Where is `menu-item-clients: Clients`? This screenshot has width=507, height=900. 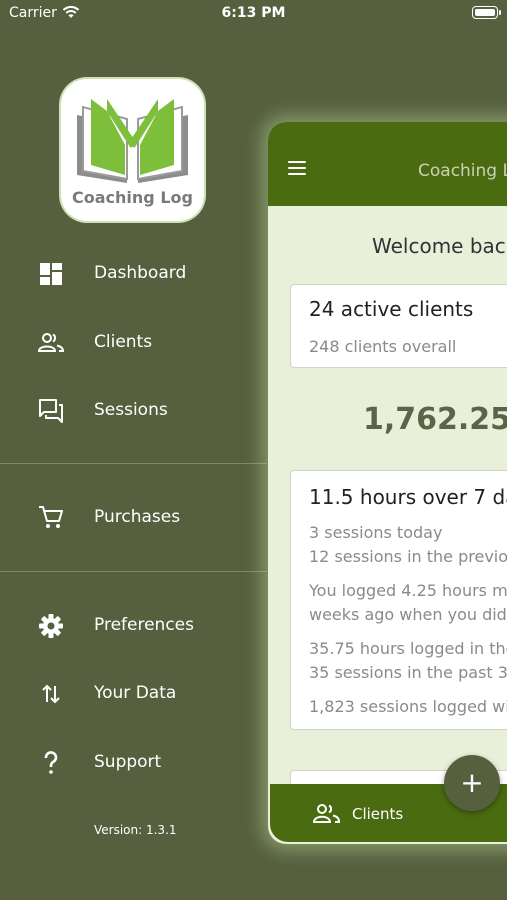
menu-item-clients: Clients is located at coordinates (132, 342).